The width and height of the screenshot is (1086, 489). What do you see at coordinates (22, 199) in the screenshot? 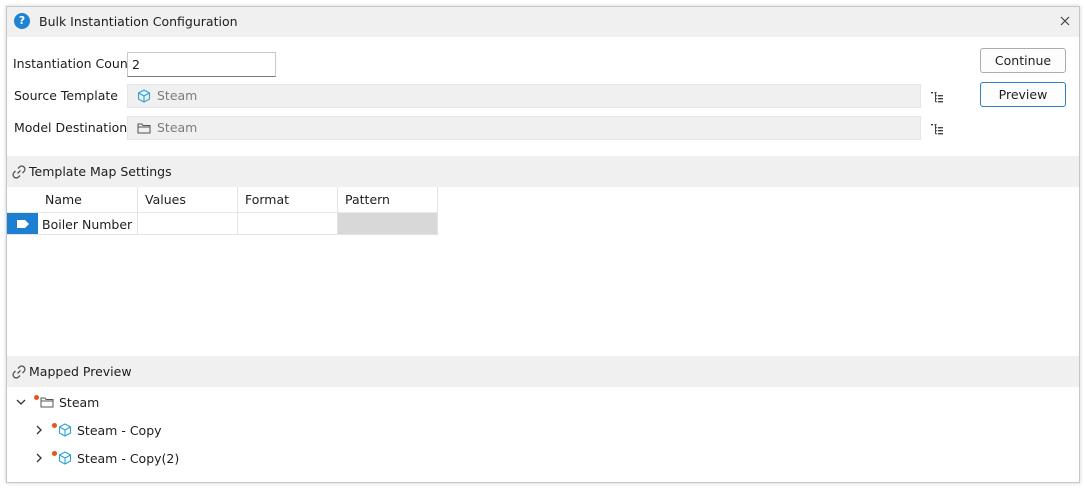
I see `row-header-corner` at bounding box center [22, 199].